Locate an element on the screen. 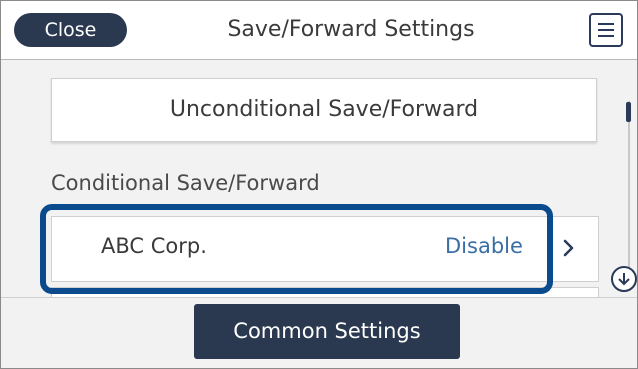 Image resolution: width=638 pixels, height=369 pixels. arrow-down-glyph is located at coordinates (624, 279).